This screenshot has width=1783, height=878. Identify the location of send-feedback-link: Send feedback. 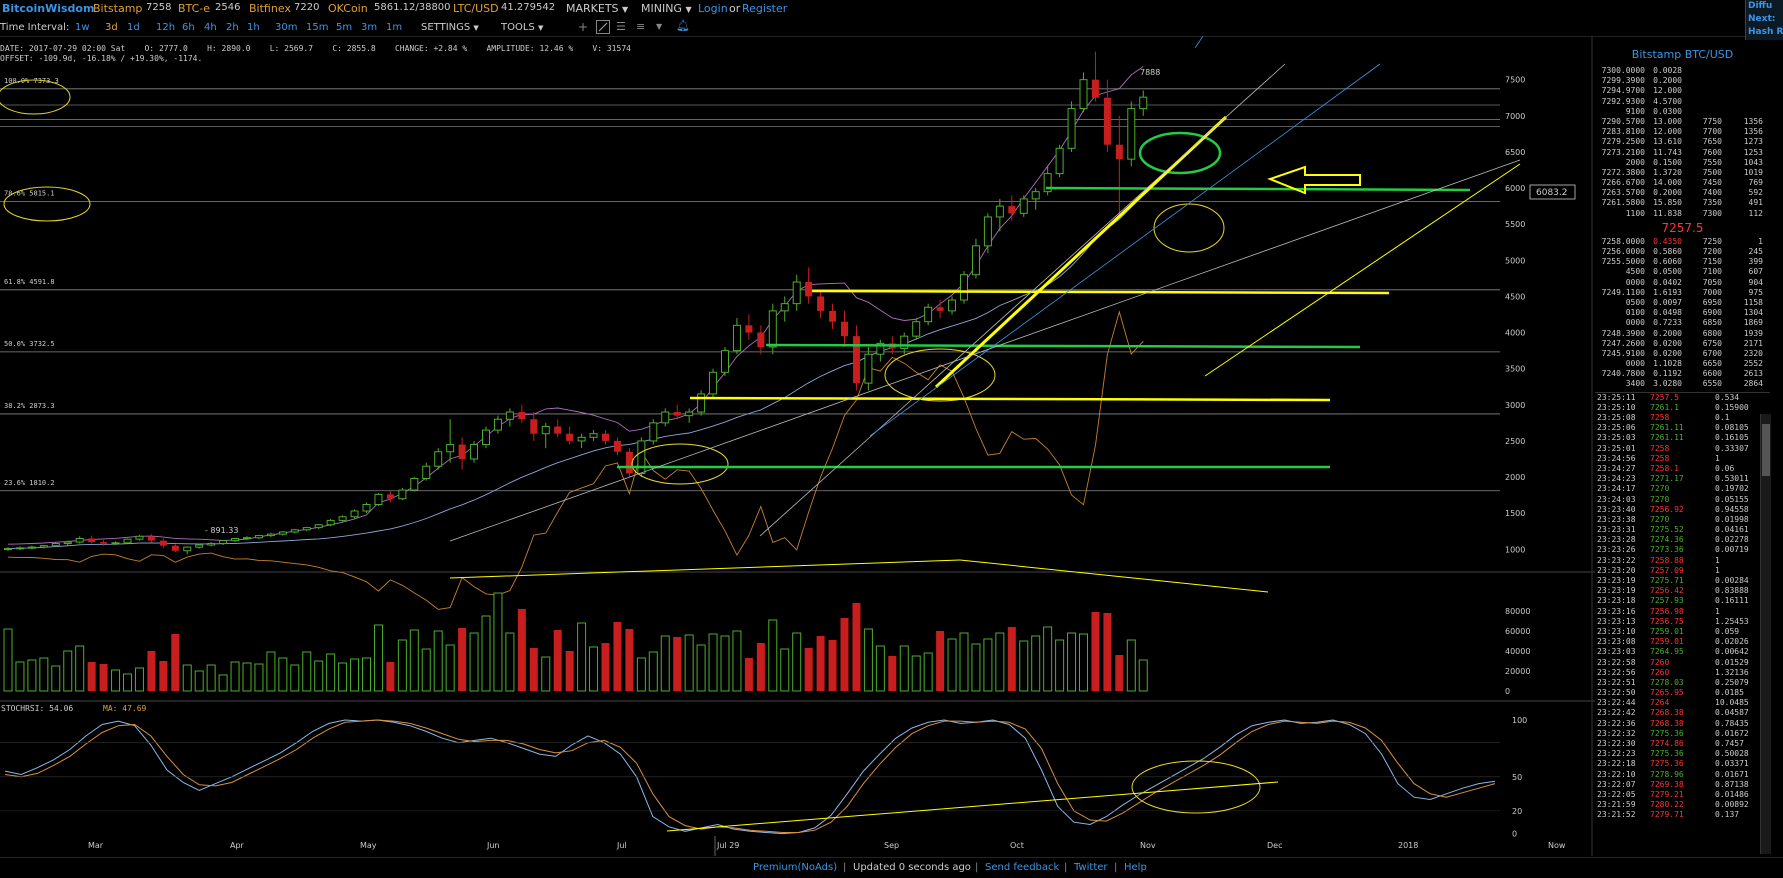
(1022, 867).